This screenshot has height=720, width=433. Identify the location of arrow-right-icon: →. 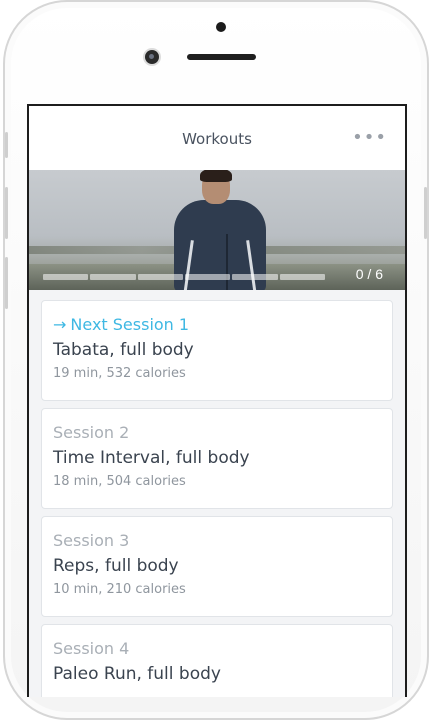
(60, 324).